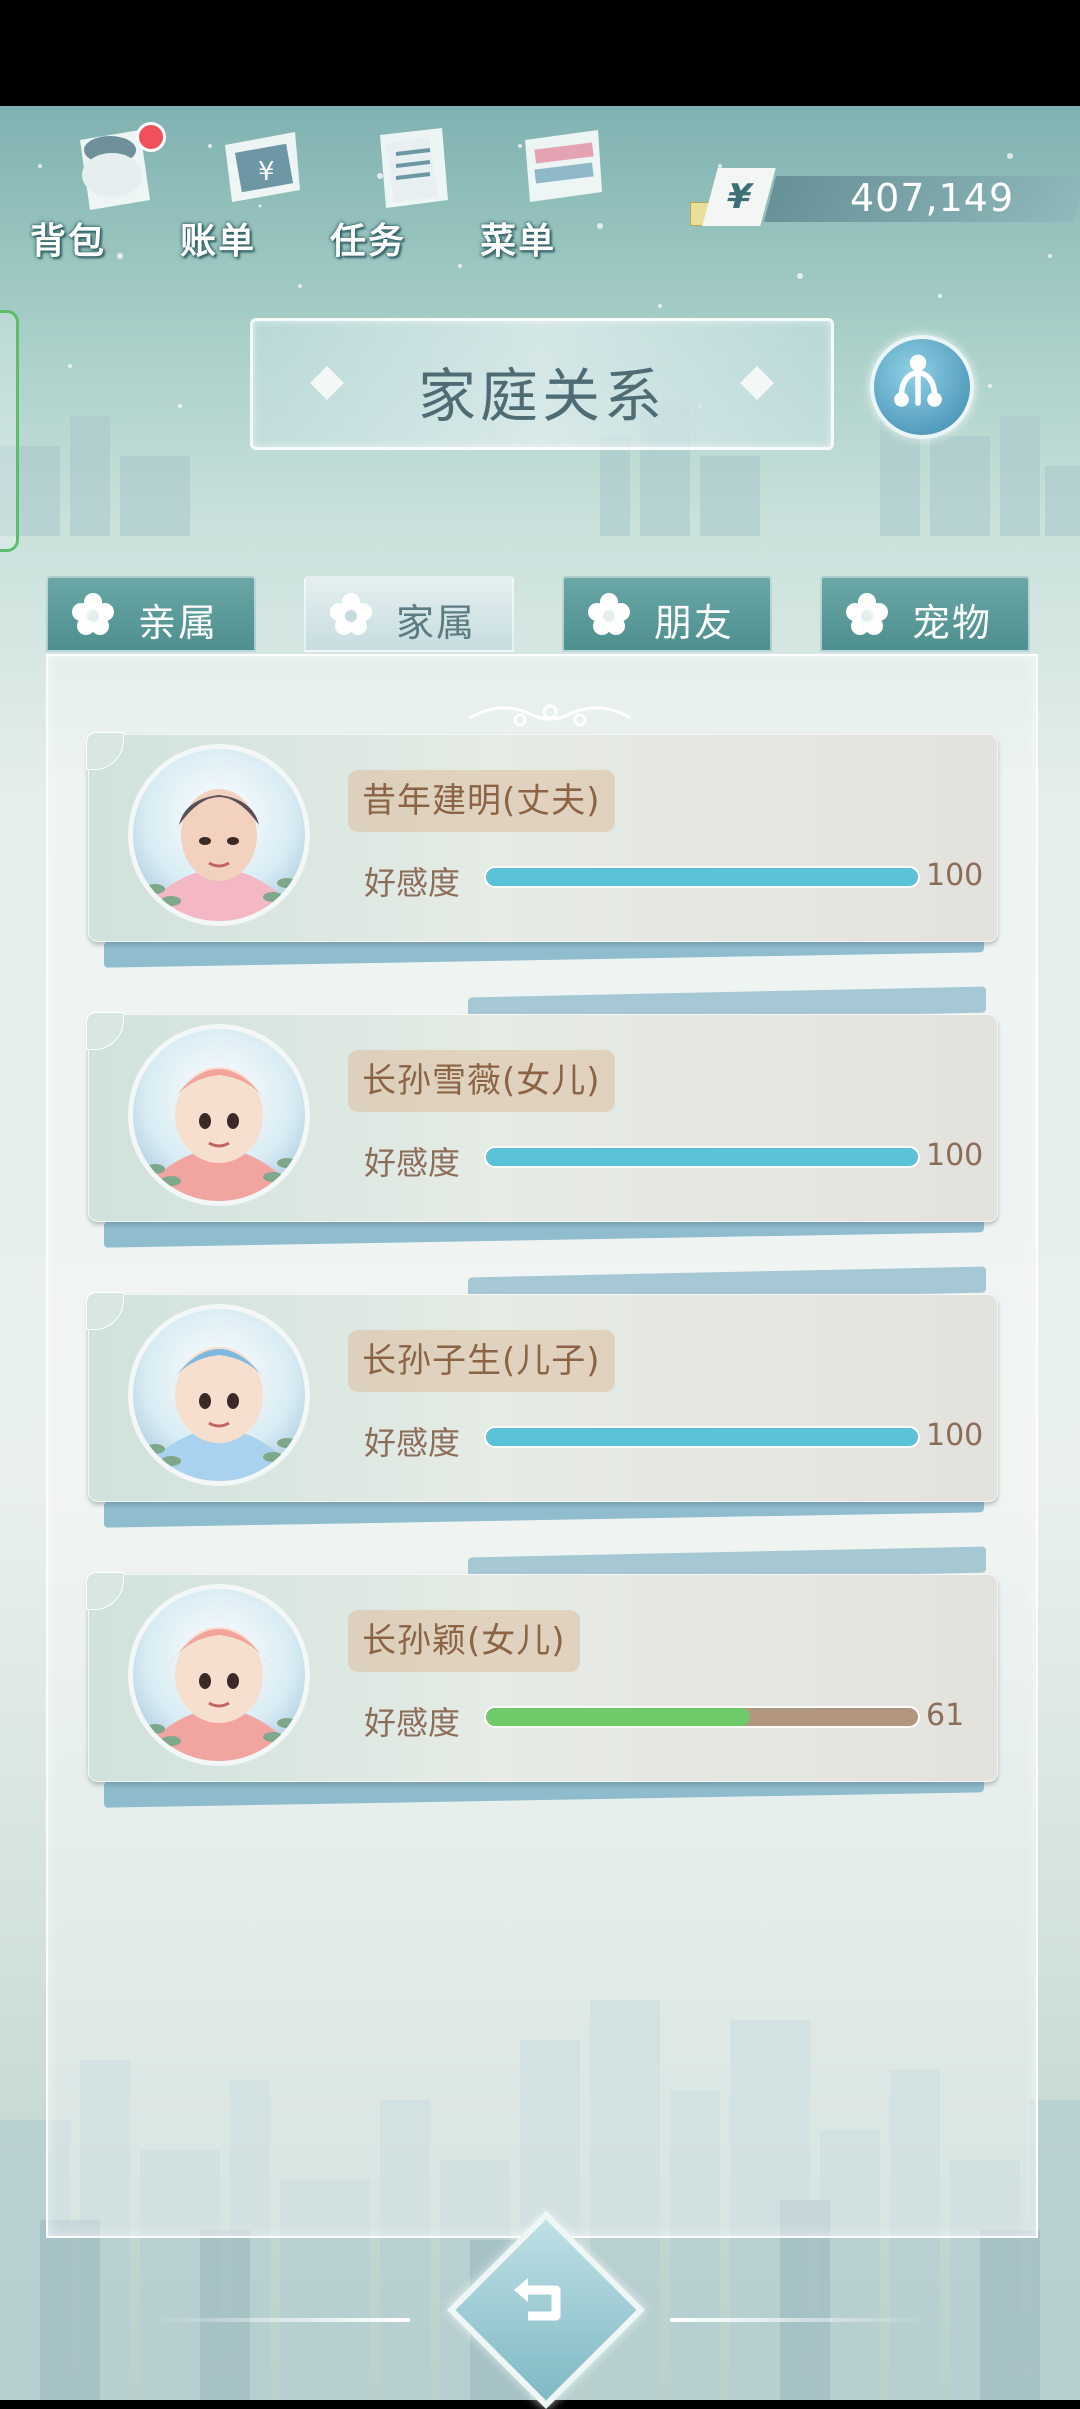  I want to click on member-name-chip: 长孙颖(女儿), so click(464, 1641).